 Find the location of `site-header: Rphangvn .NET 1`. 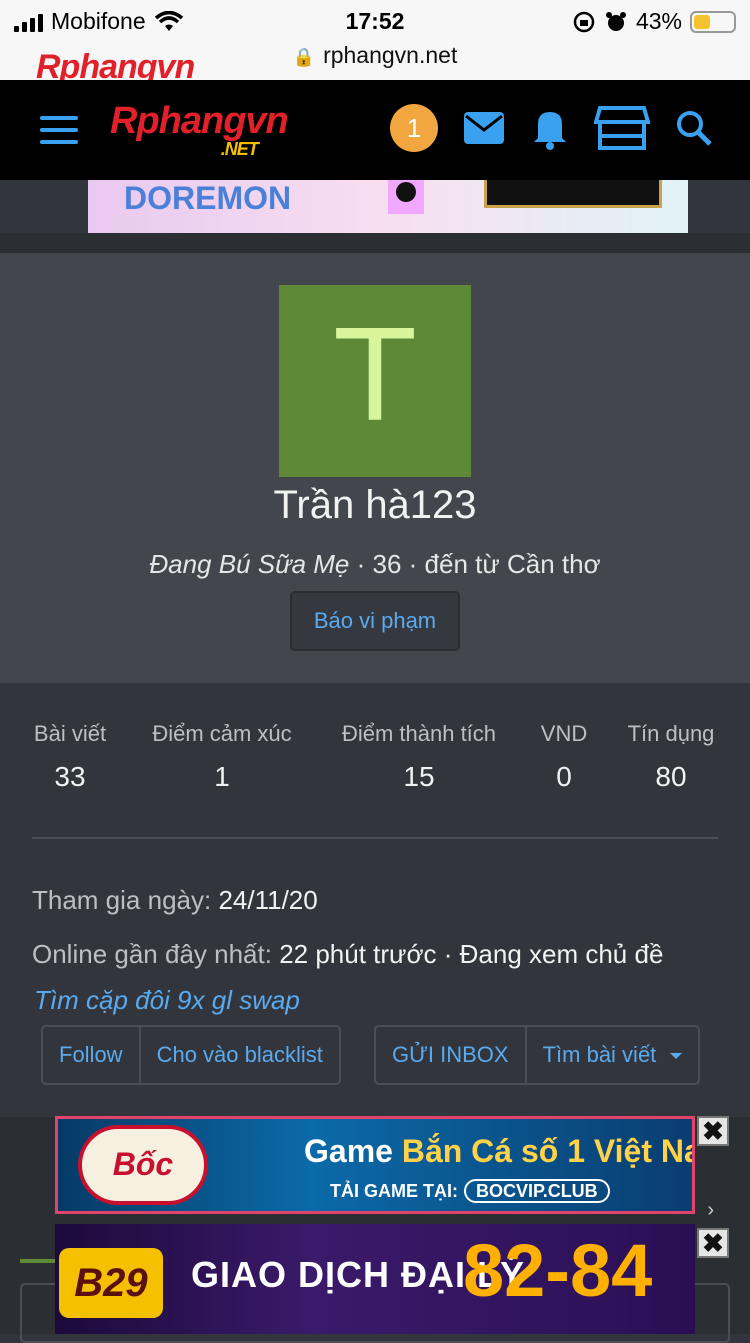

site-header: Rphangvn .NET 1 is located at coordinates (375, 130).